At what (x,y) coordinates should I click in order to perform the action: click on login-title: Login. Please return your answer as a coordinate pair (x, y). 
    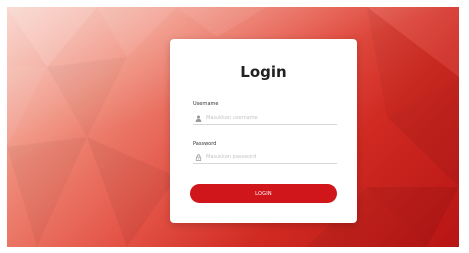
    Looking at the image, I should click on (263, 72).